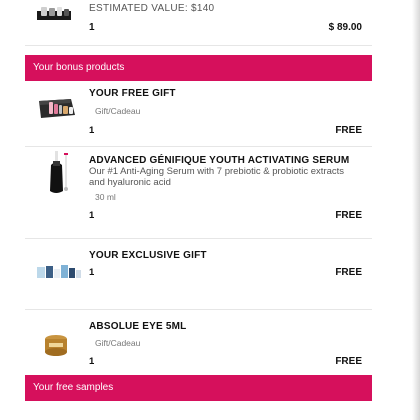 This screenshot has width=420, height=420. What do you see at coordinates (92, 27) in the screenshot?
I see `item-quantity: 1` at bounding box center [92, 27].